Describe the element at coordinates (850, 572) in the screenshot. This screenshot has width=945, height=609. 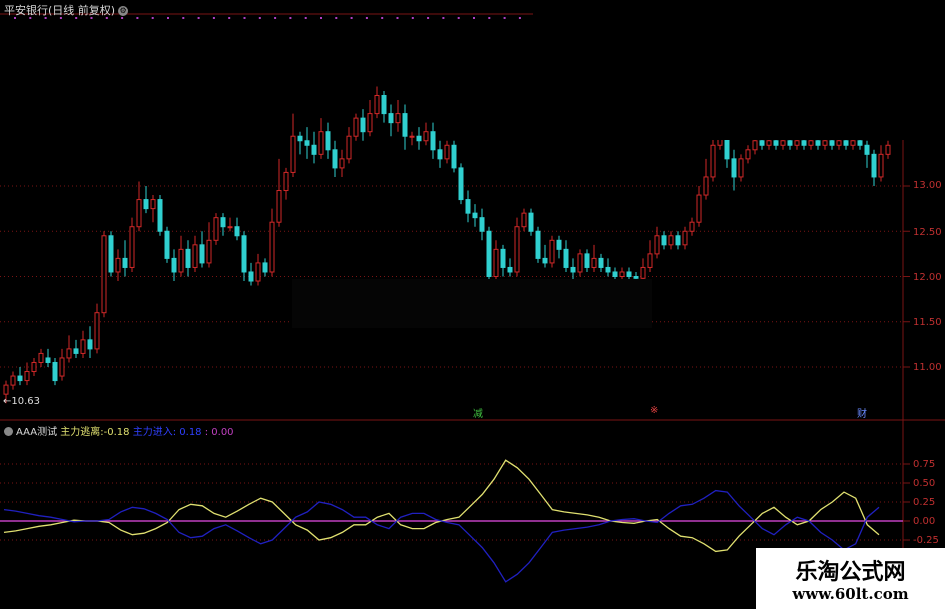
I see `watermark-title: 乐淘公式网` at that location.